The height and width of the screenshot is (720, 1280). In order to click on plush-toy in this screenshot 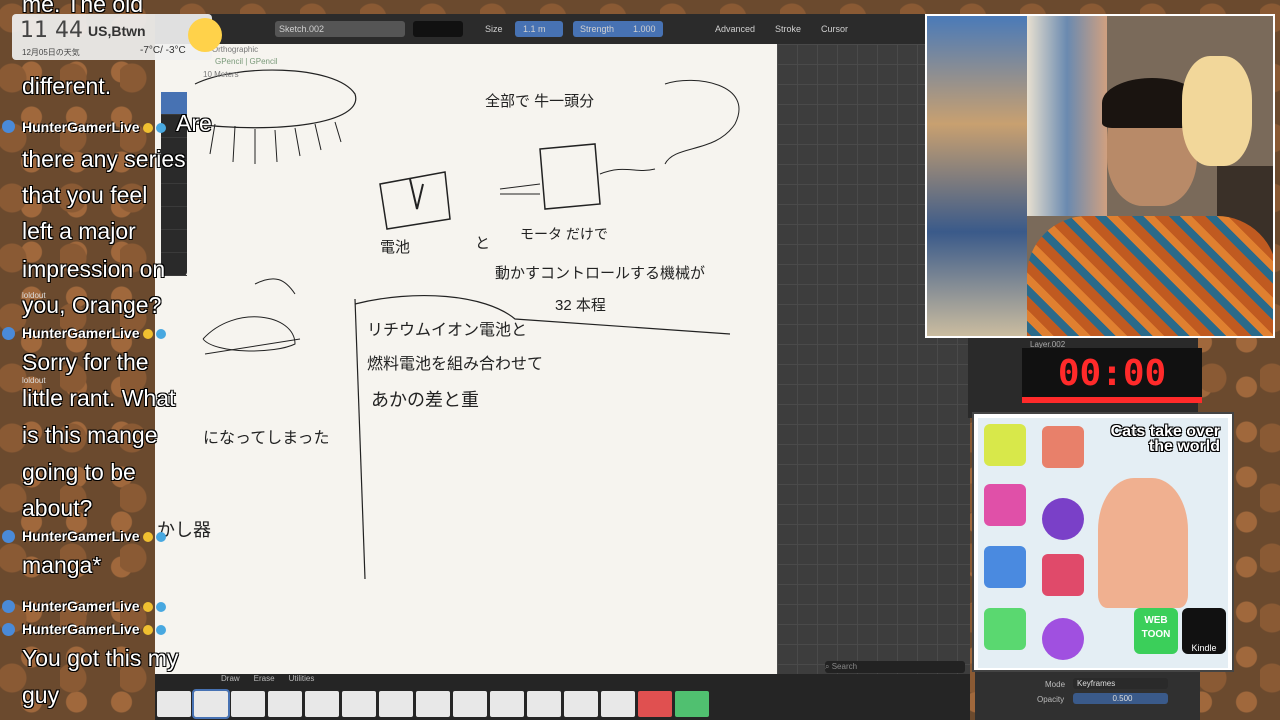, I will do `click(1217, 111)`.